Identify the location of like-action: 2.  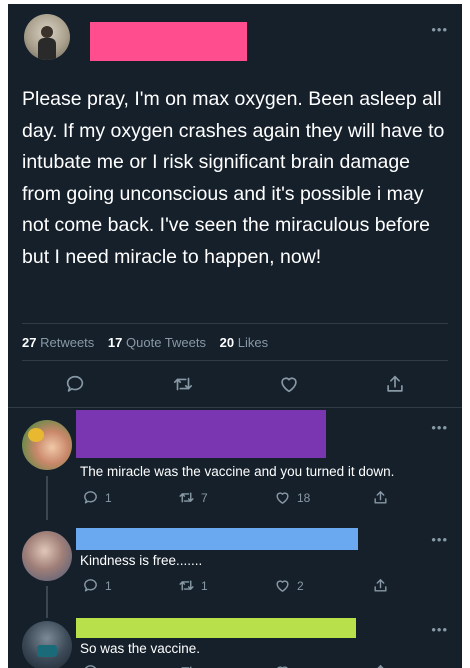
(289, 585).